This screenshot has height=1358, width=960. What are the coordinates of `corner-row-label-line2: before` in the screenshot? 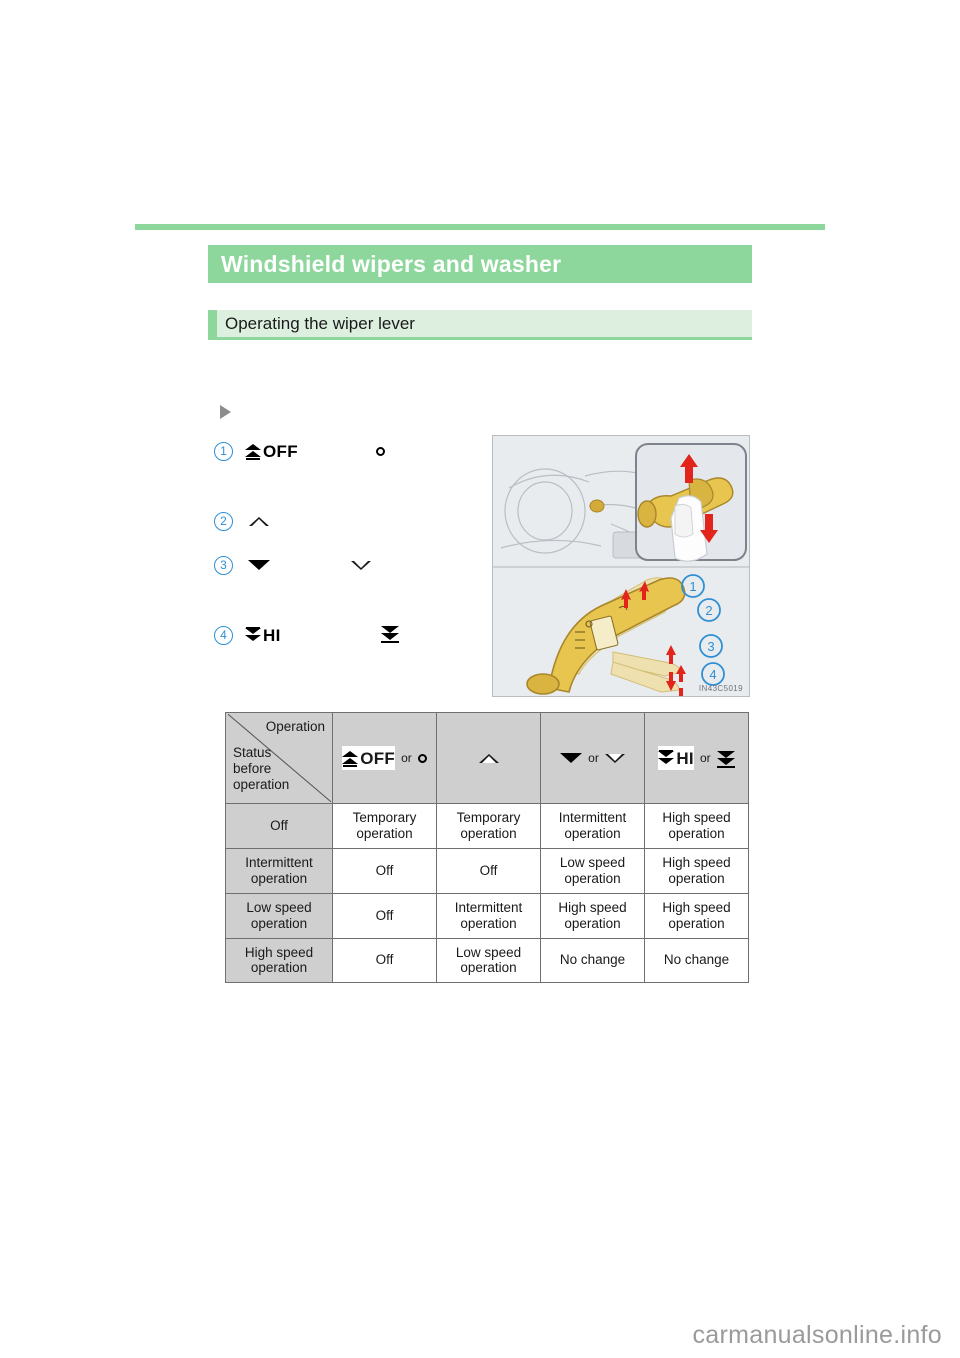 It's located at (252, 769).